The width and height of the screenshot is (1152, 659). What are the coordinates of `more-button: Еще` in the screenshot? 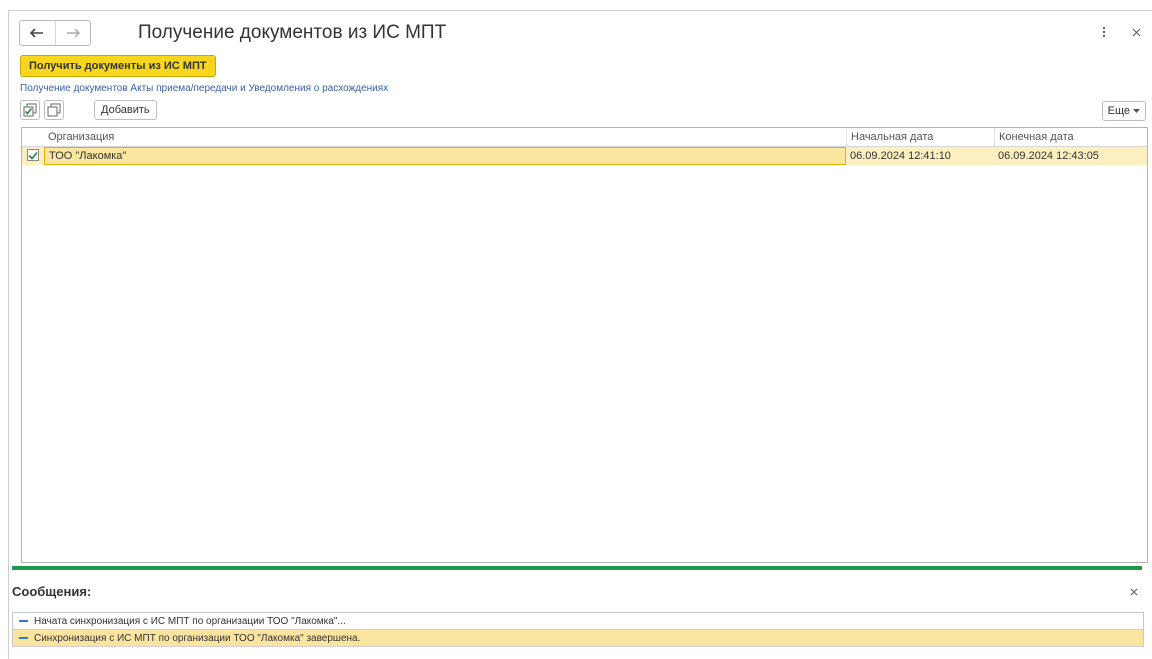 It's located at (1123, 111).